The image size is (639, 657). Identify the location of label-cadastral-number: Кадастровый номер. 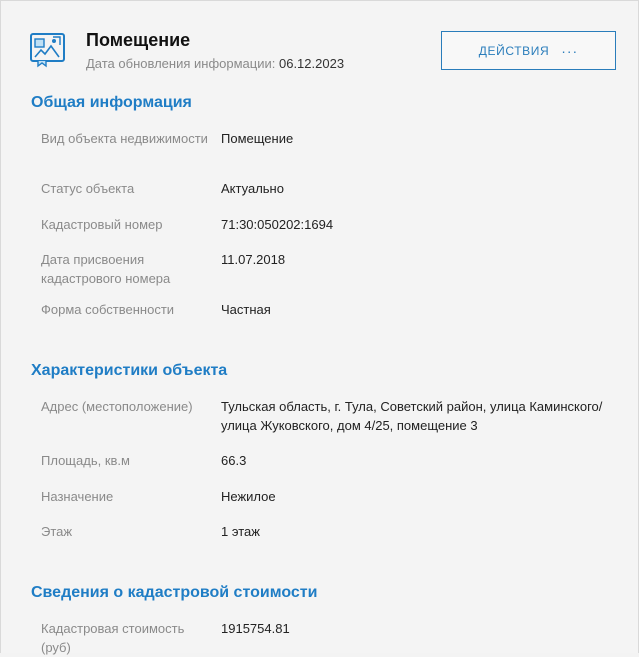
(102, 224).